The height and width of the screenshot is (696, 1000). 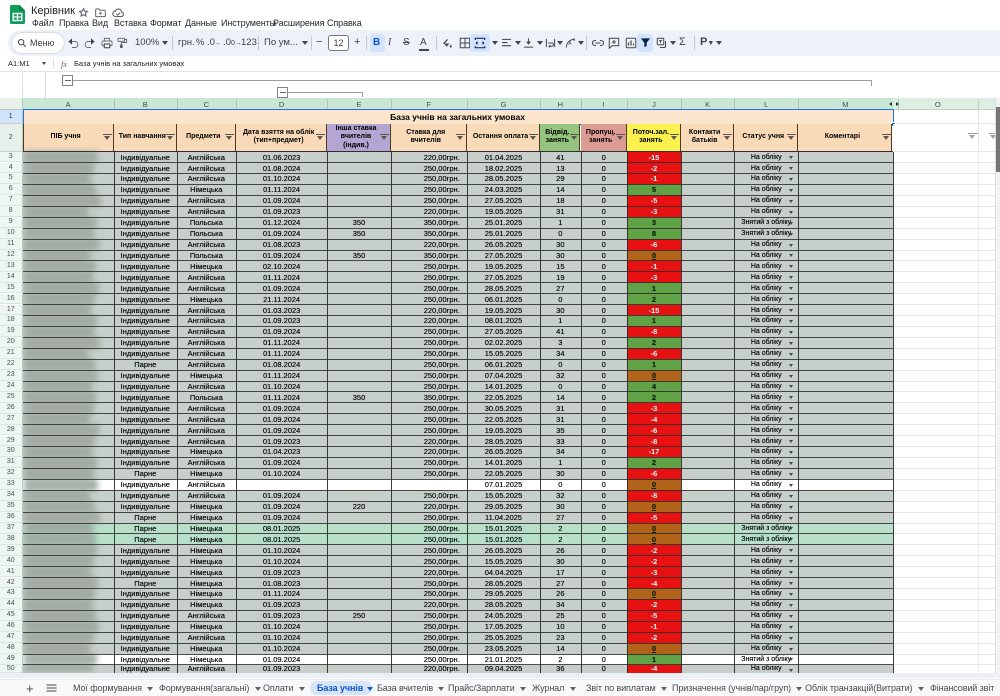 What do you see at coordinates (570, 44) in the screenshot?
I see `svg-text: A` at bounding box center [570, 44].